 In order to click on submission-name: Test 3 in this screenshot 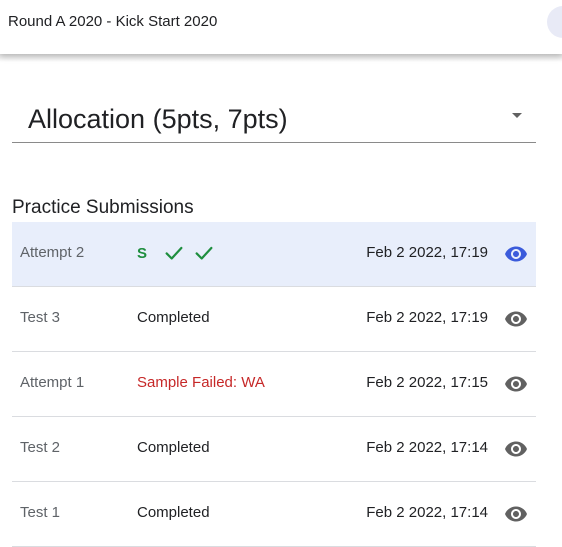, I will do `click(40, 317)`.